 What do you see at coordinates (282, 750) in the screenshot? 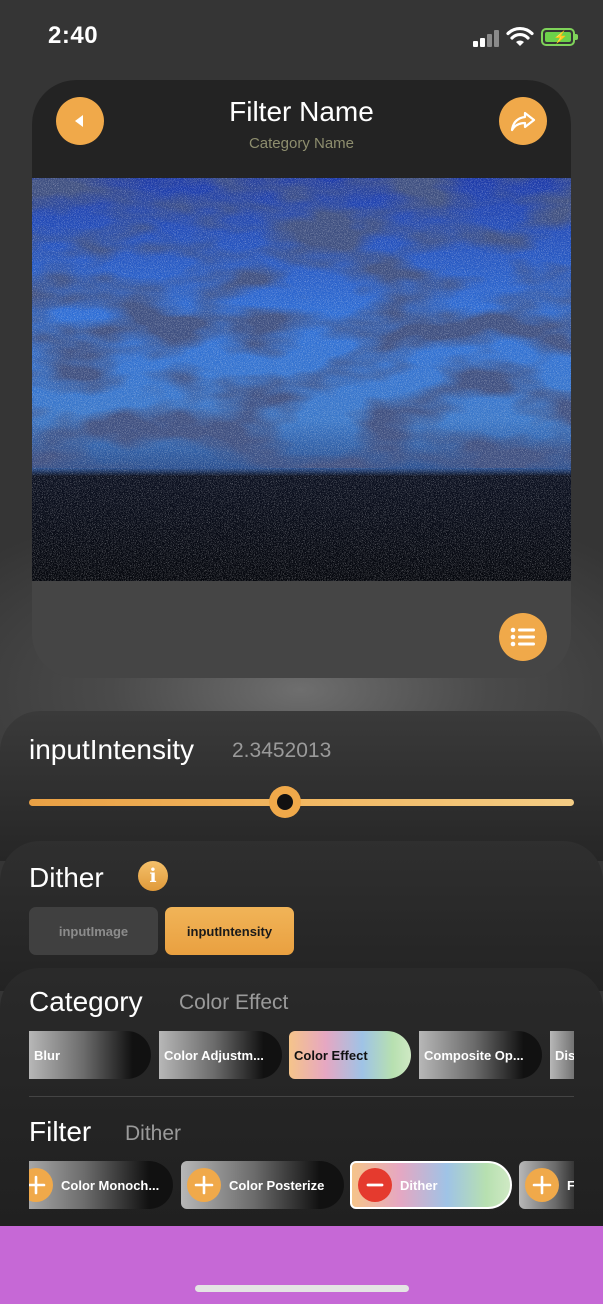
I see `parameter-value: 2.3452013` at bounding box center [282, 750].